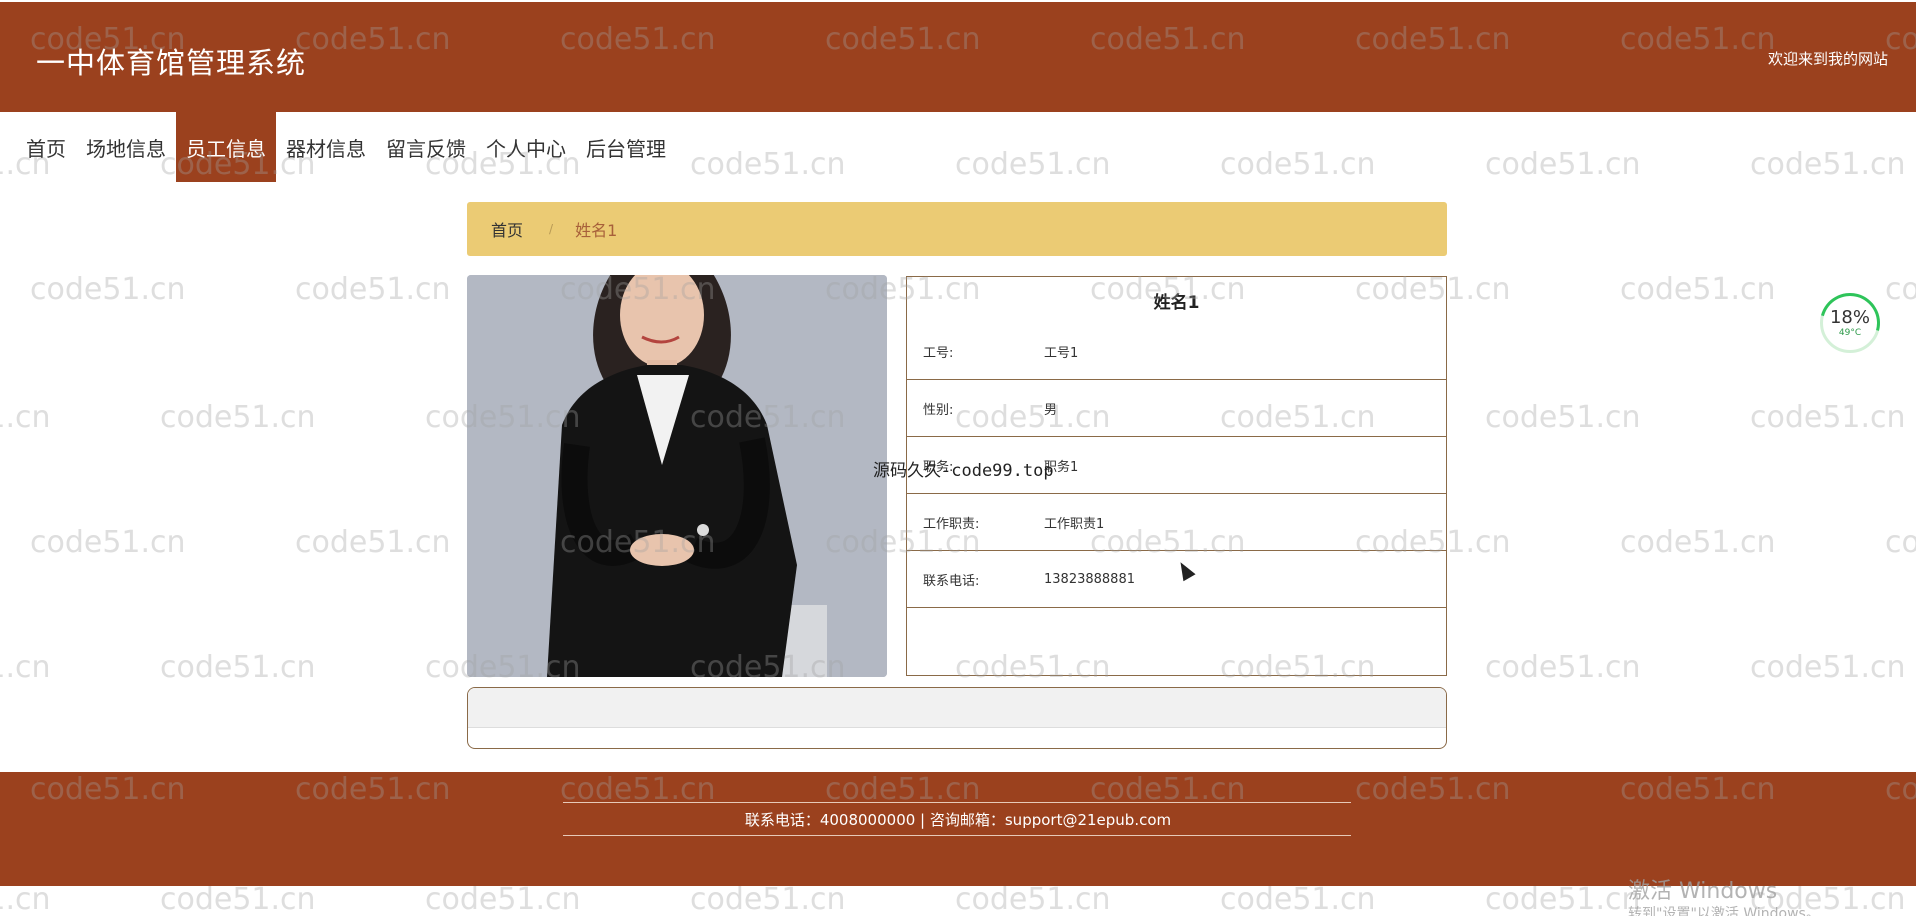 The height and width of the screenshot is (916, 1916). What do you see at coordinates (1051, 410) in the screenshot?
I see `detail-value: 男` at bounding box center [1051, 410].